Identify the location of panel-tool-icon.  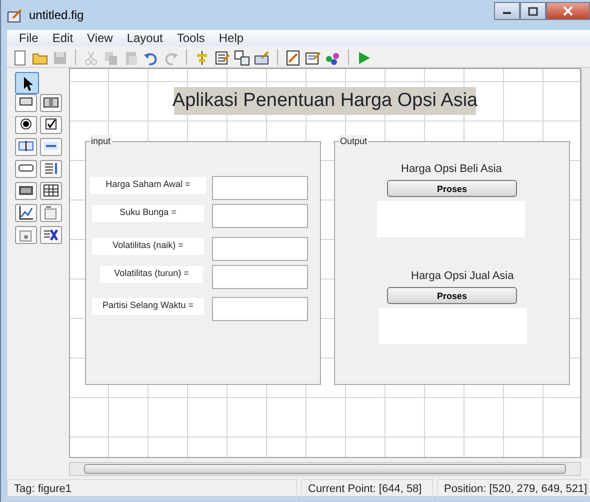
(51, 213).